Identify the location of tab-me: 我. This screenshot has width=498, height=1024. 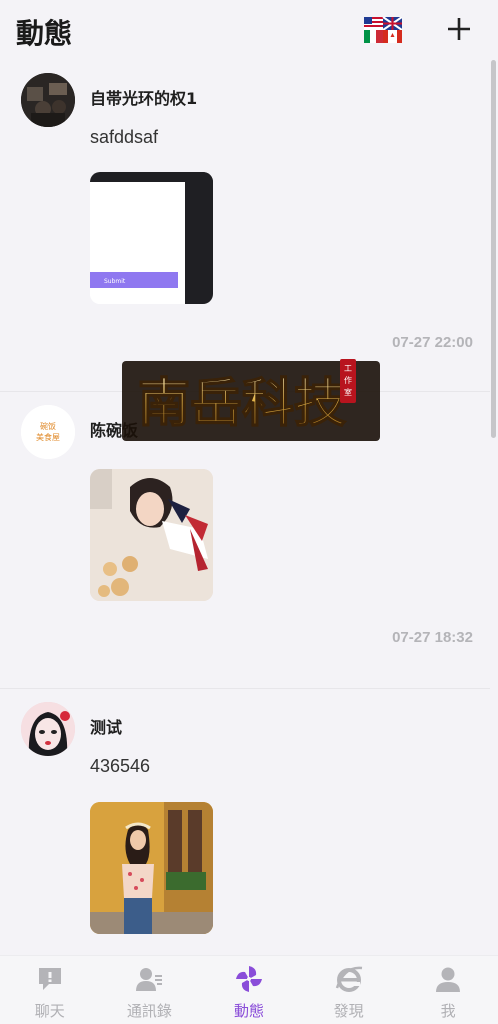
(448, 990).